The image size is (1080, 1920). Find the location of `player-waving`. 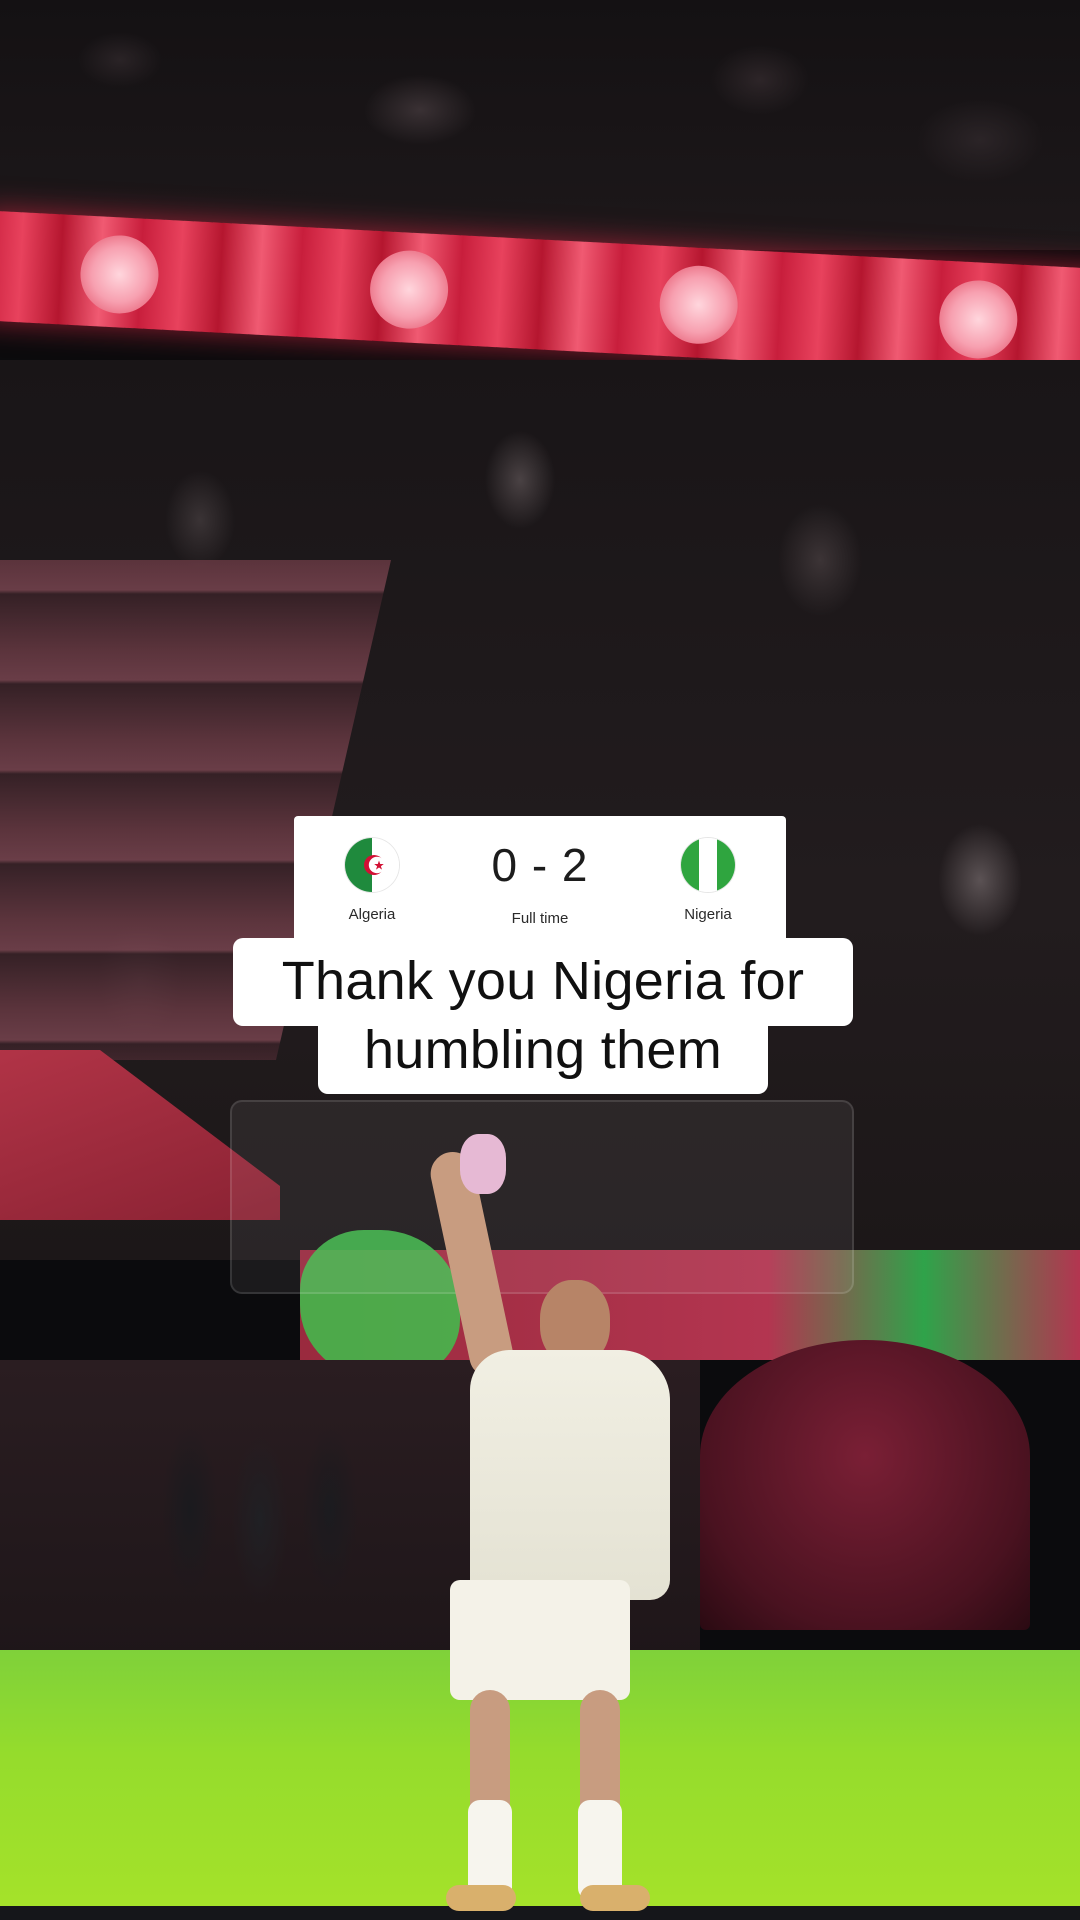

player-waving is located at coordinates (558, 1527).